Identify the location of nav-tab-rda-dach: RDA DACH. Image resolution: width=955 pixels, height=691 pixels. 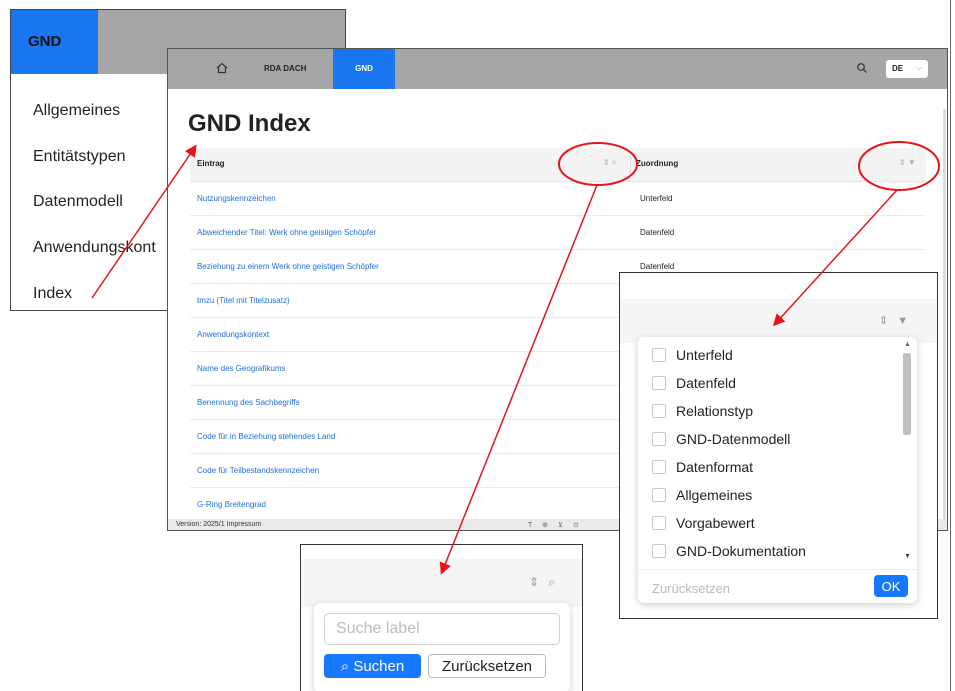
(285, 68).